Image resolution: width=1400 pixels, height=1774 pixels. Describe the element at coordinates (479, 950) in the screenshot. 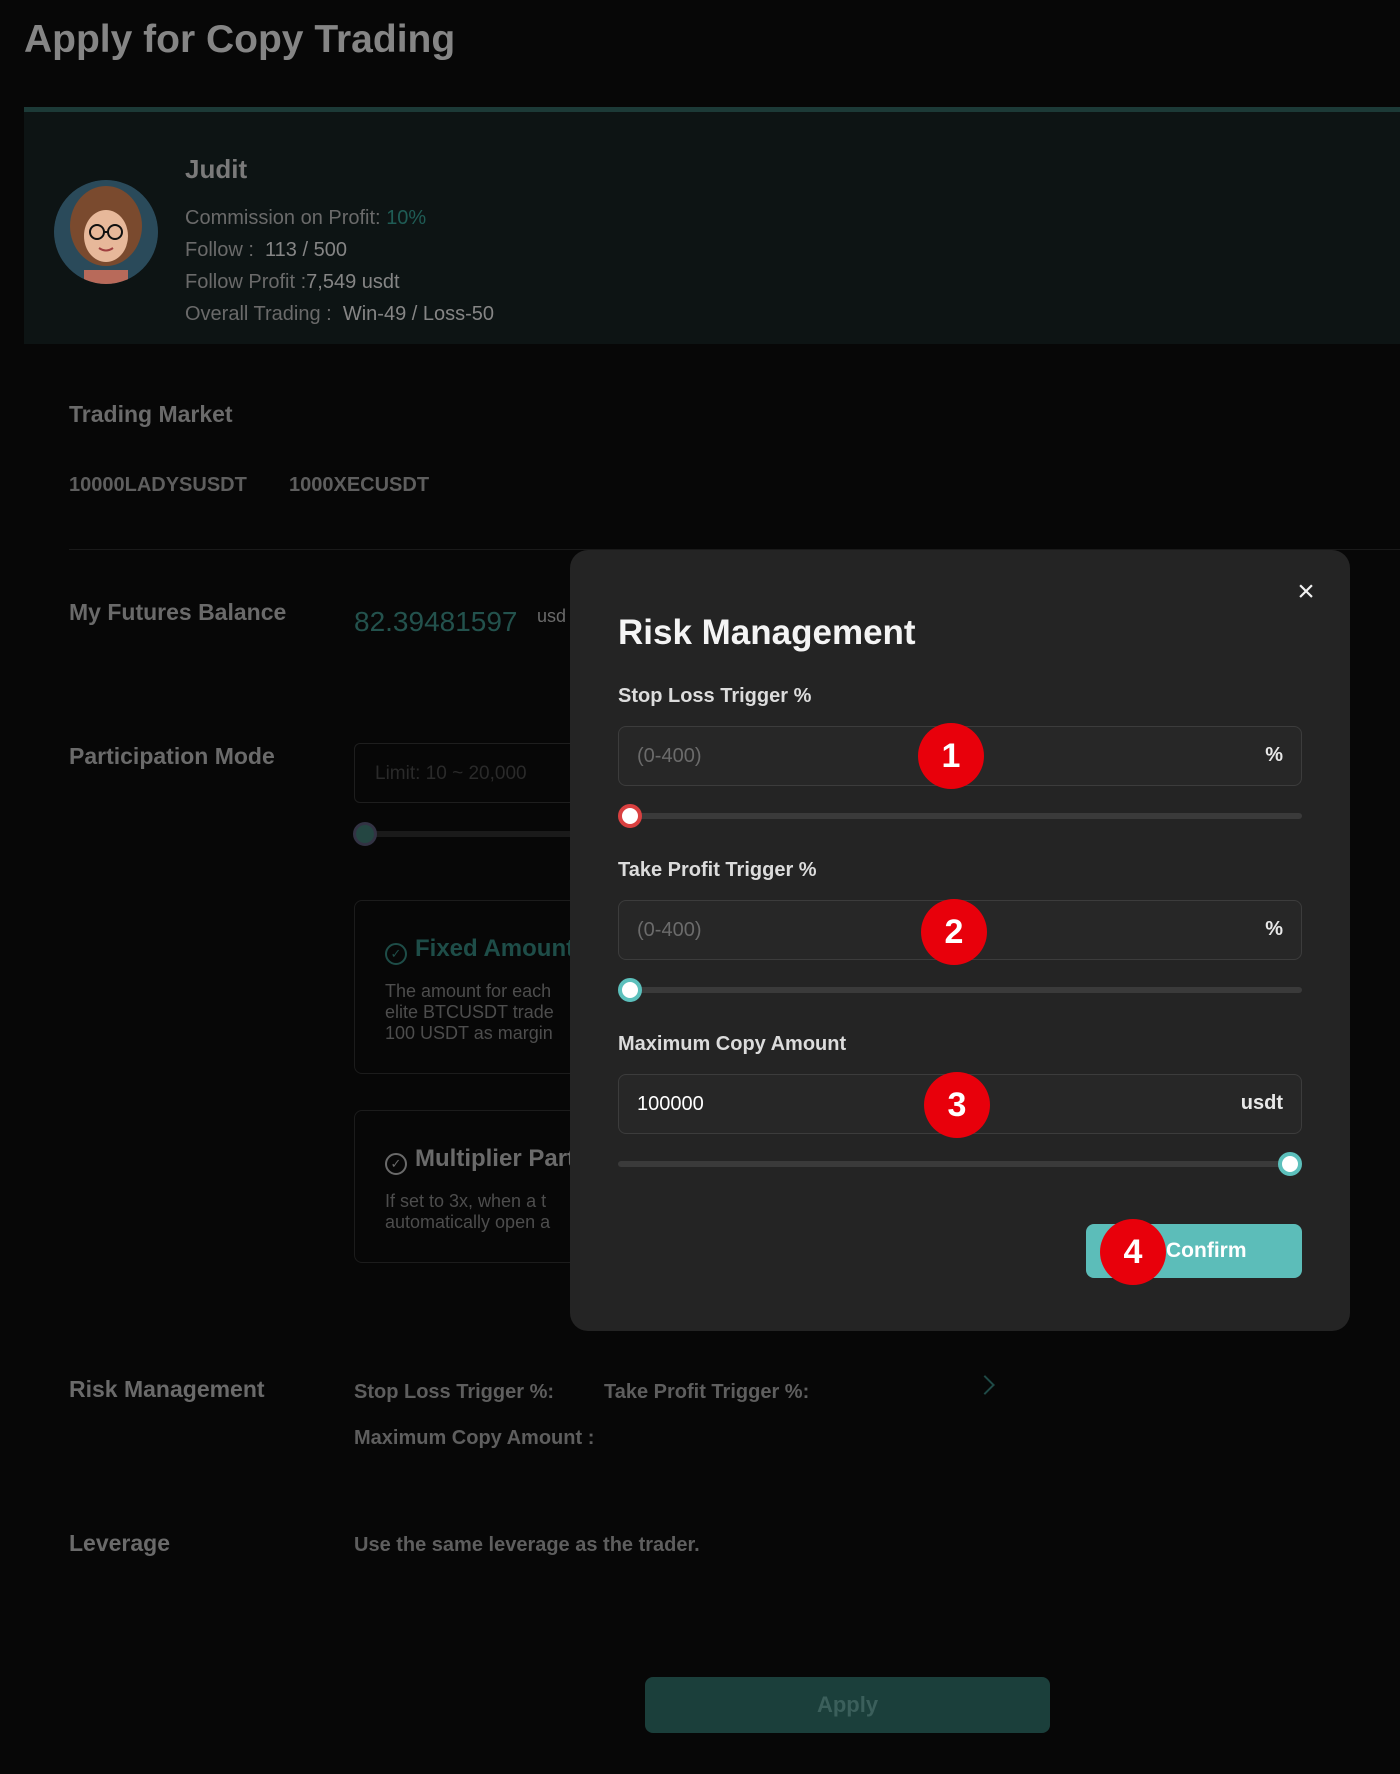

I see `fixed-amount-title: ✓ Fixed Amount` at that location.